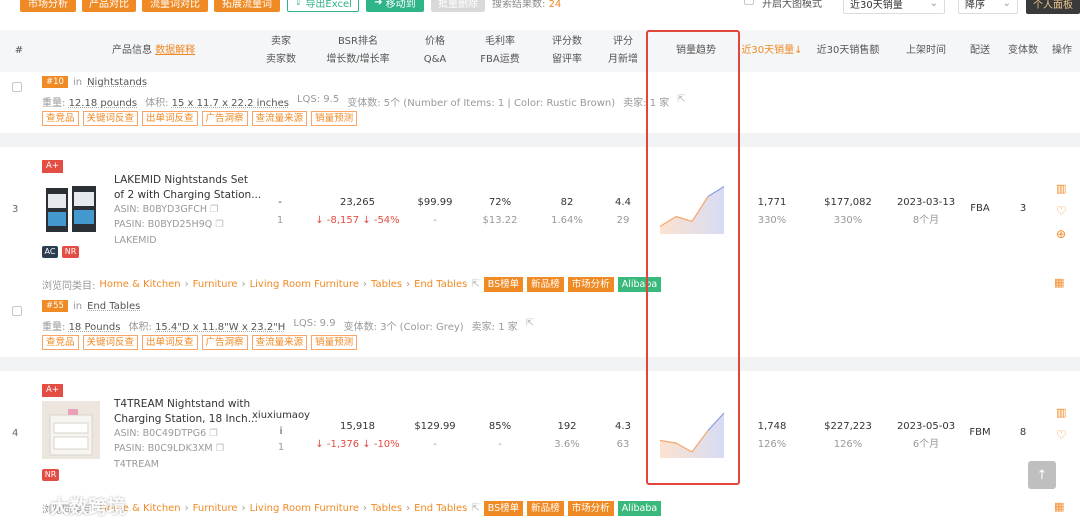  What do you see at coordinates (980, 432) in the screenshot?
I see `fulfillment-value: FBM` at bounding box center [980, 432].